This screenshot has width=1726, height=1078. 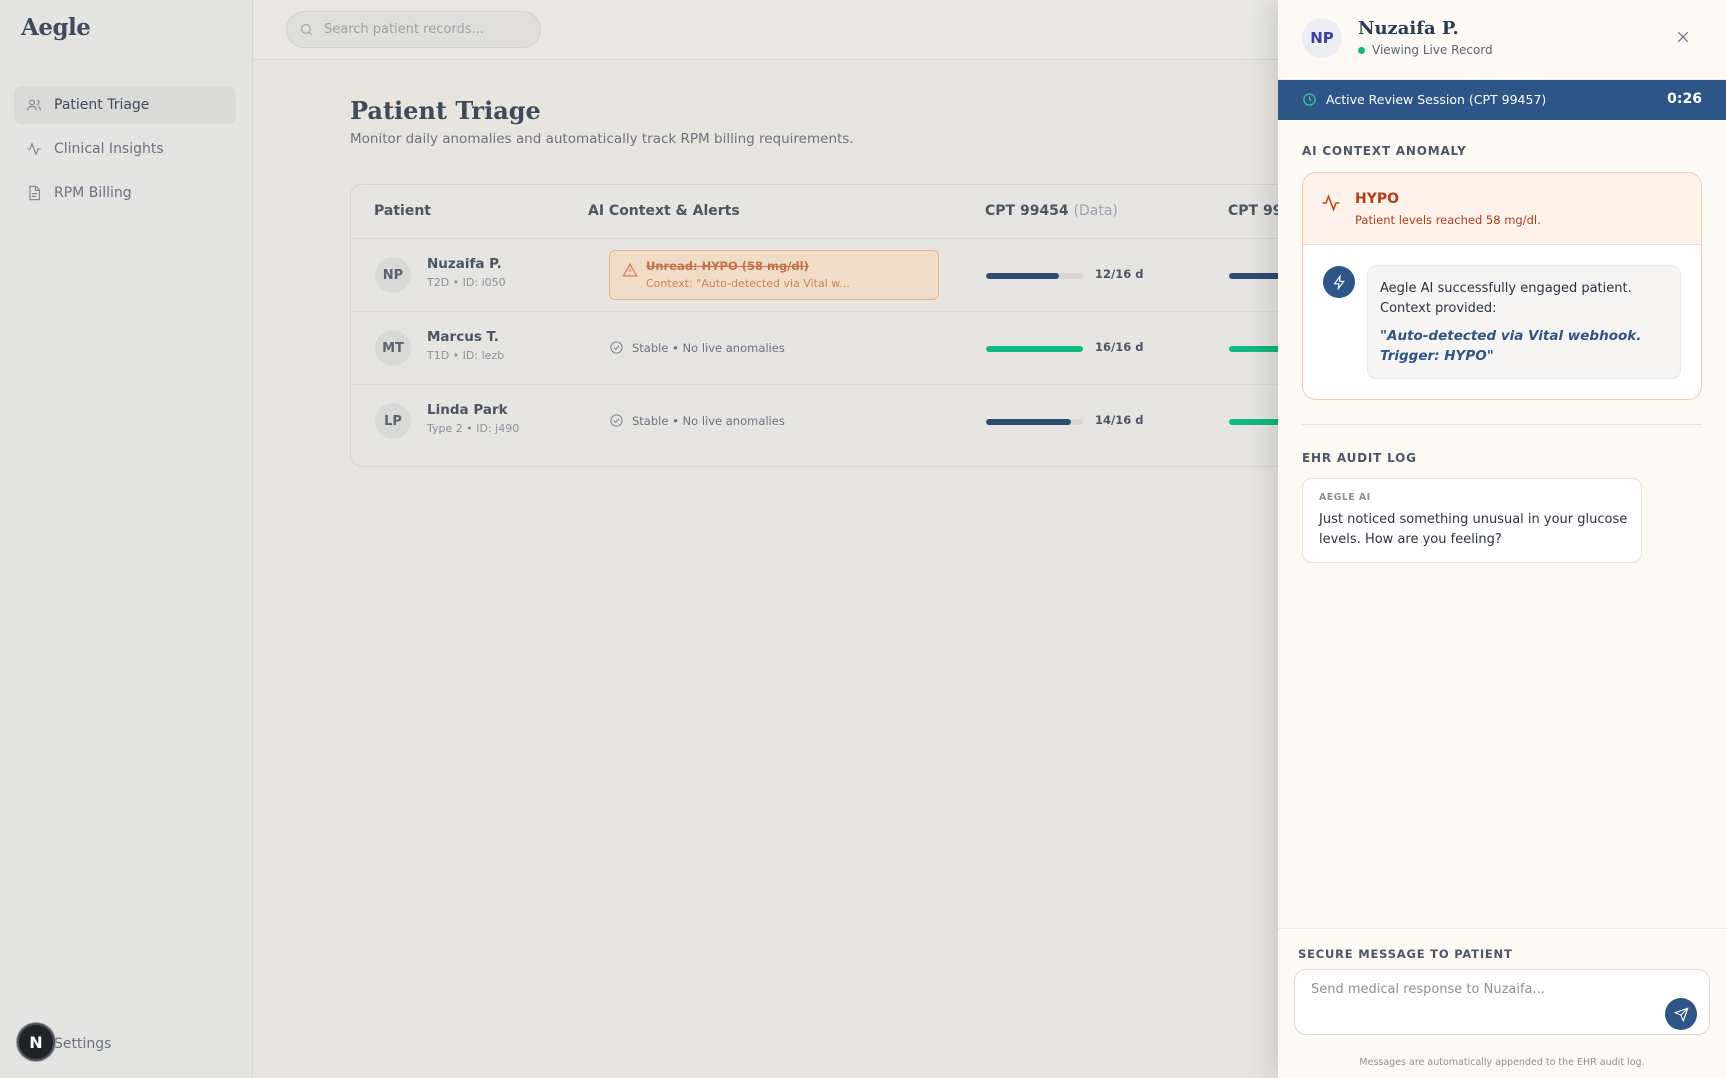 I want to click on section-divider, so click(x=1502, y=424).